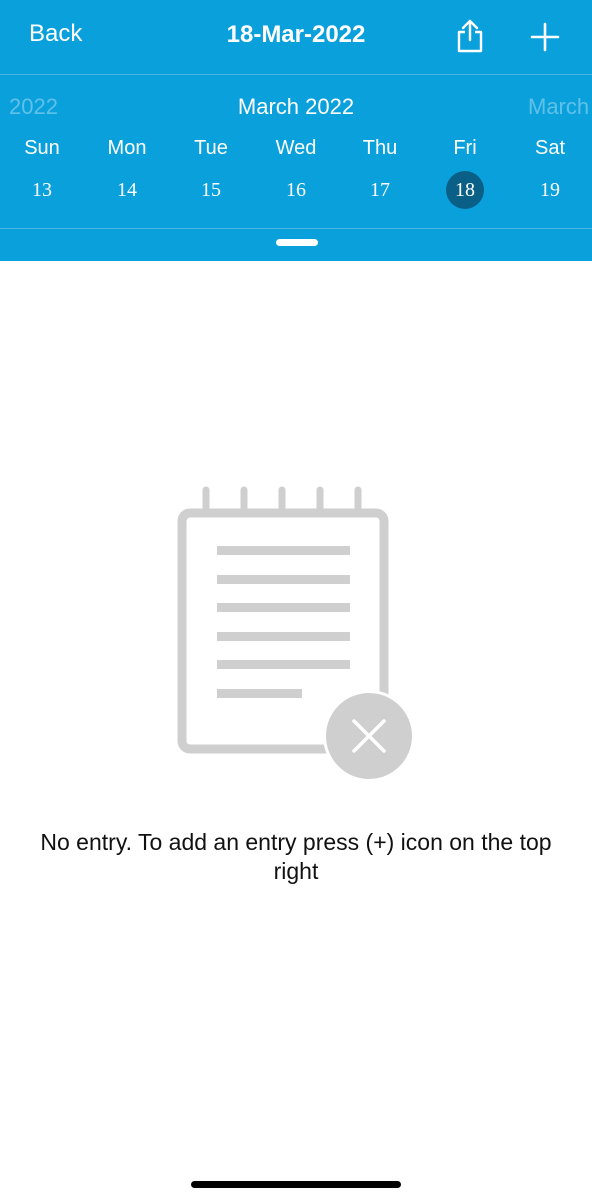 The width and height of the screenshot is (592, 1200). What do you see at coordinates (470, 36) in the screenshot?
I see `share-icon` at bounding box center [470, 36].